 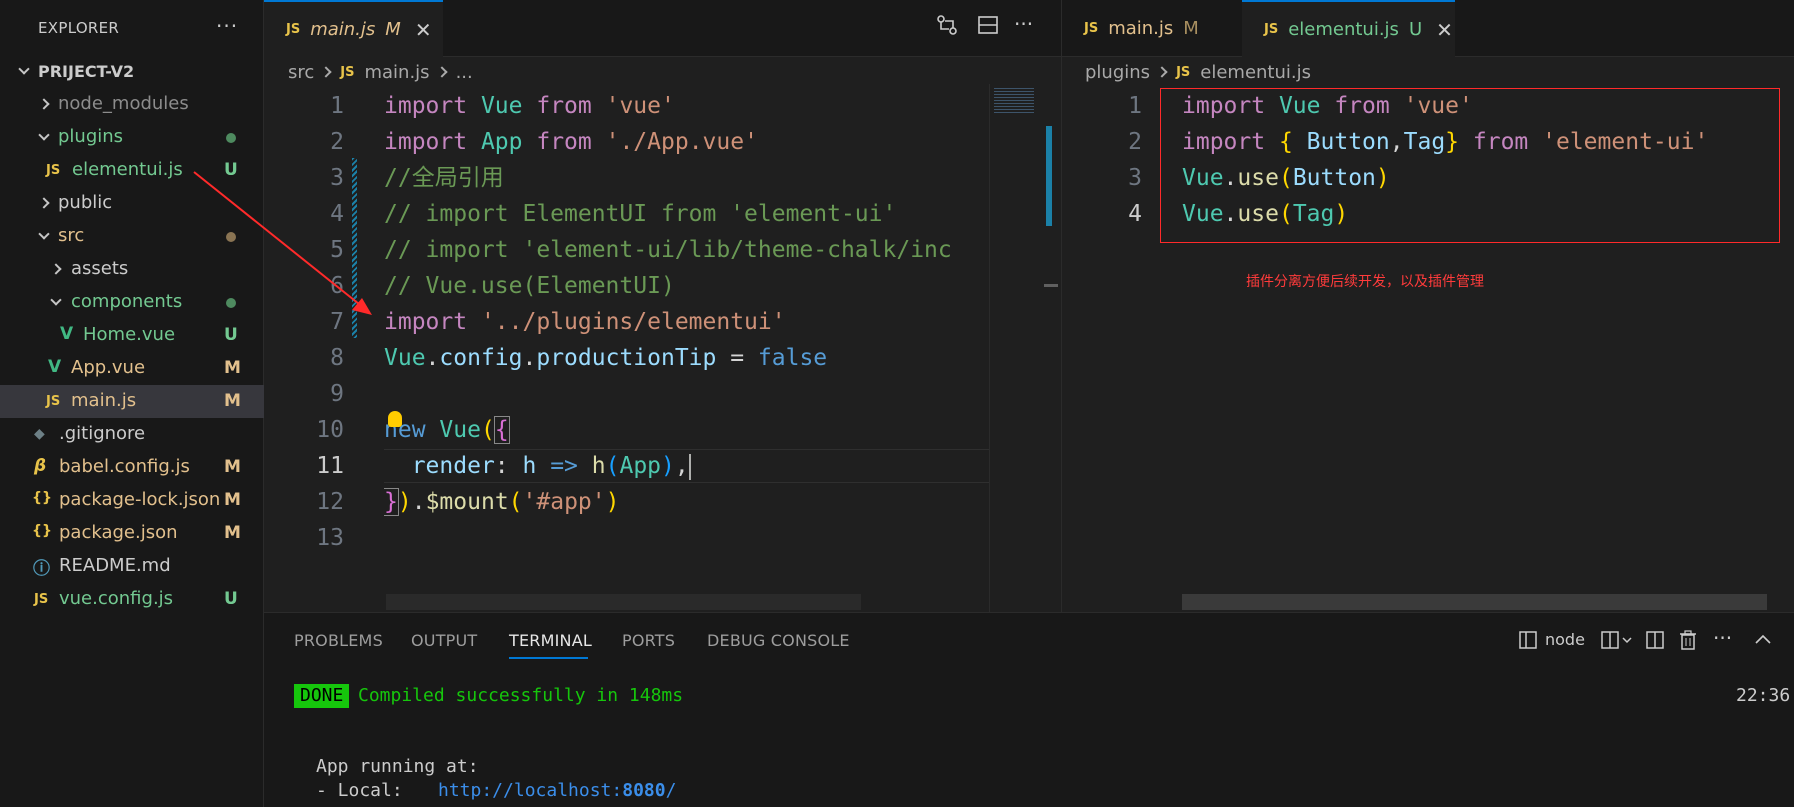 I want to click on local-label: - Local:, so click(x=359, y=790).